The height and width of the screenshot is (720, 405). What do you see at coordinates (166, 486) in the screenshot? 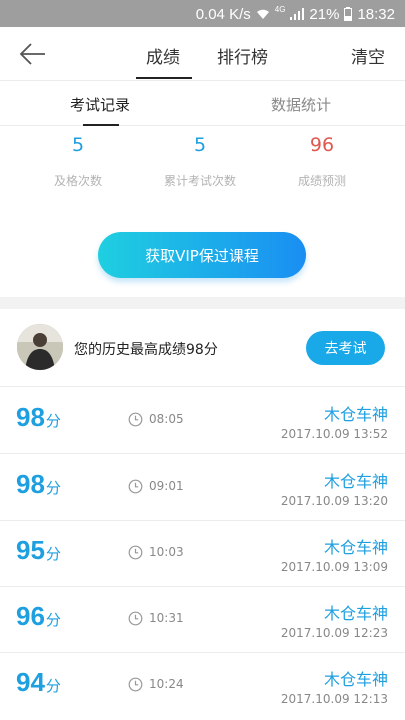
I see `record-duration: 09:01` at bounding box center [166, 486].